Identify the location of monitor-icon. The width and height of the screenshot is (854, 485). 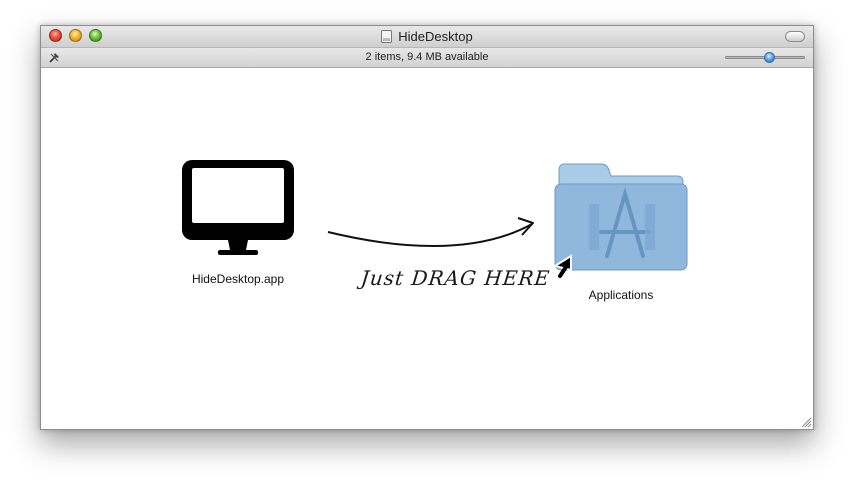
(238, 207).